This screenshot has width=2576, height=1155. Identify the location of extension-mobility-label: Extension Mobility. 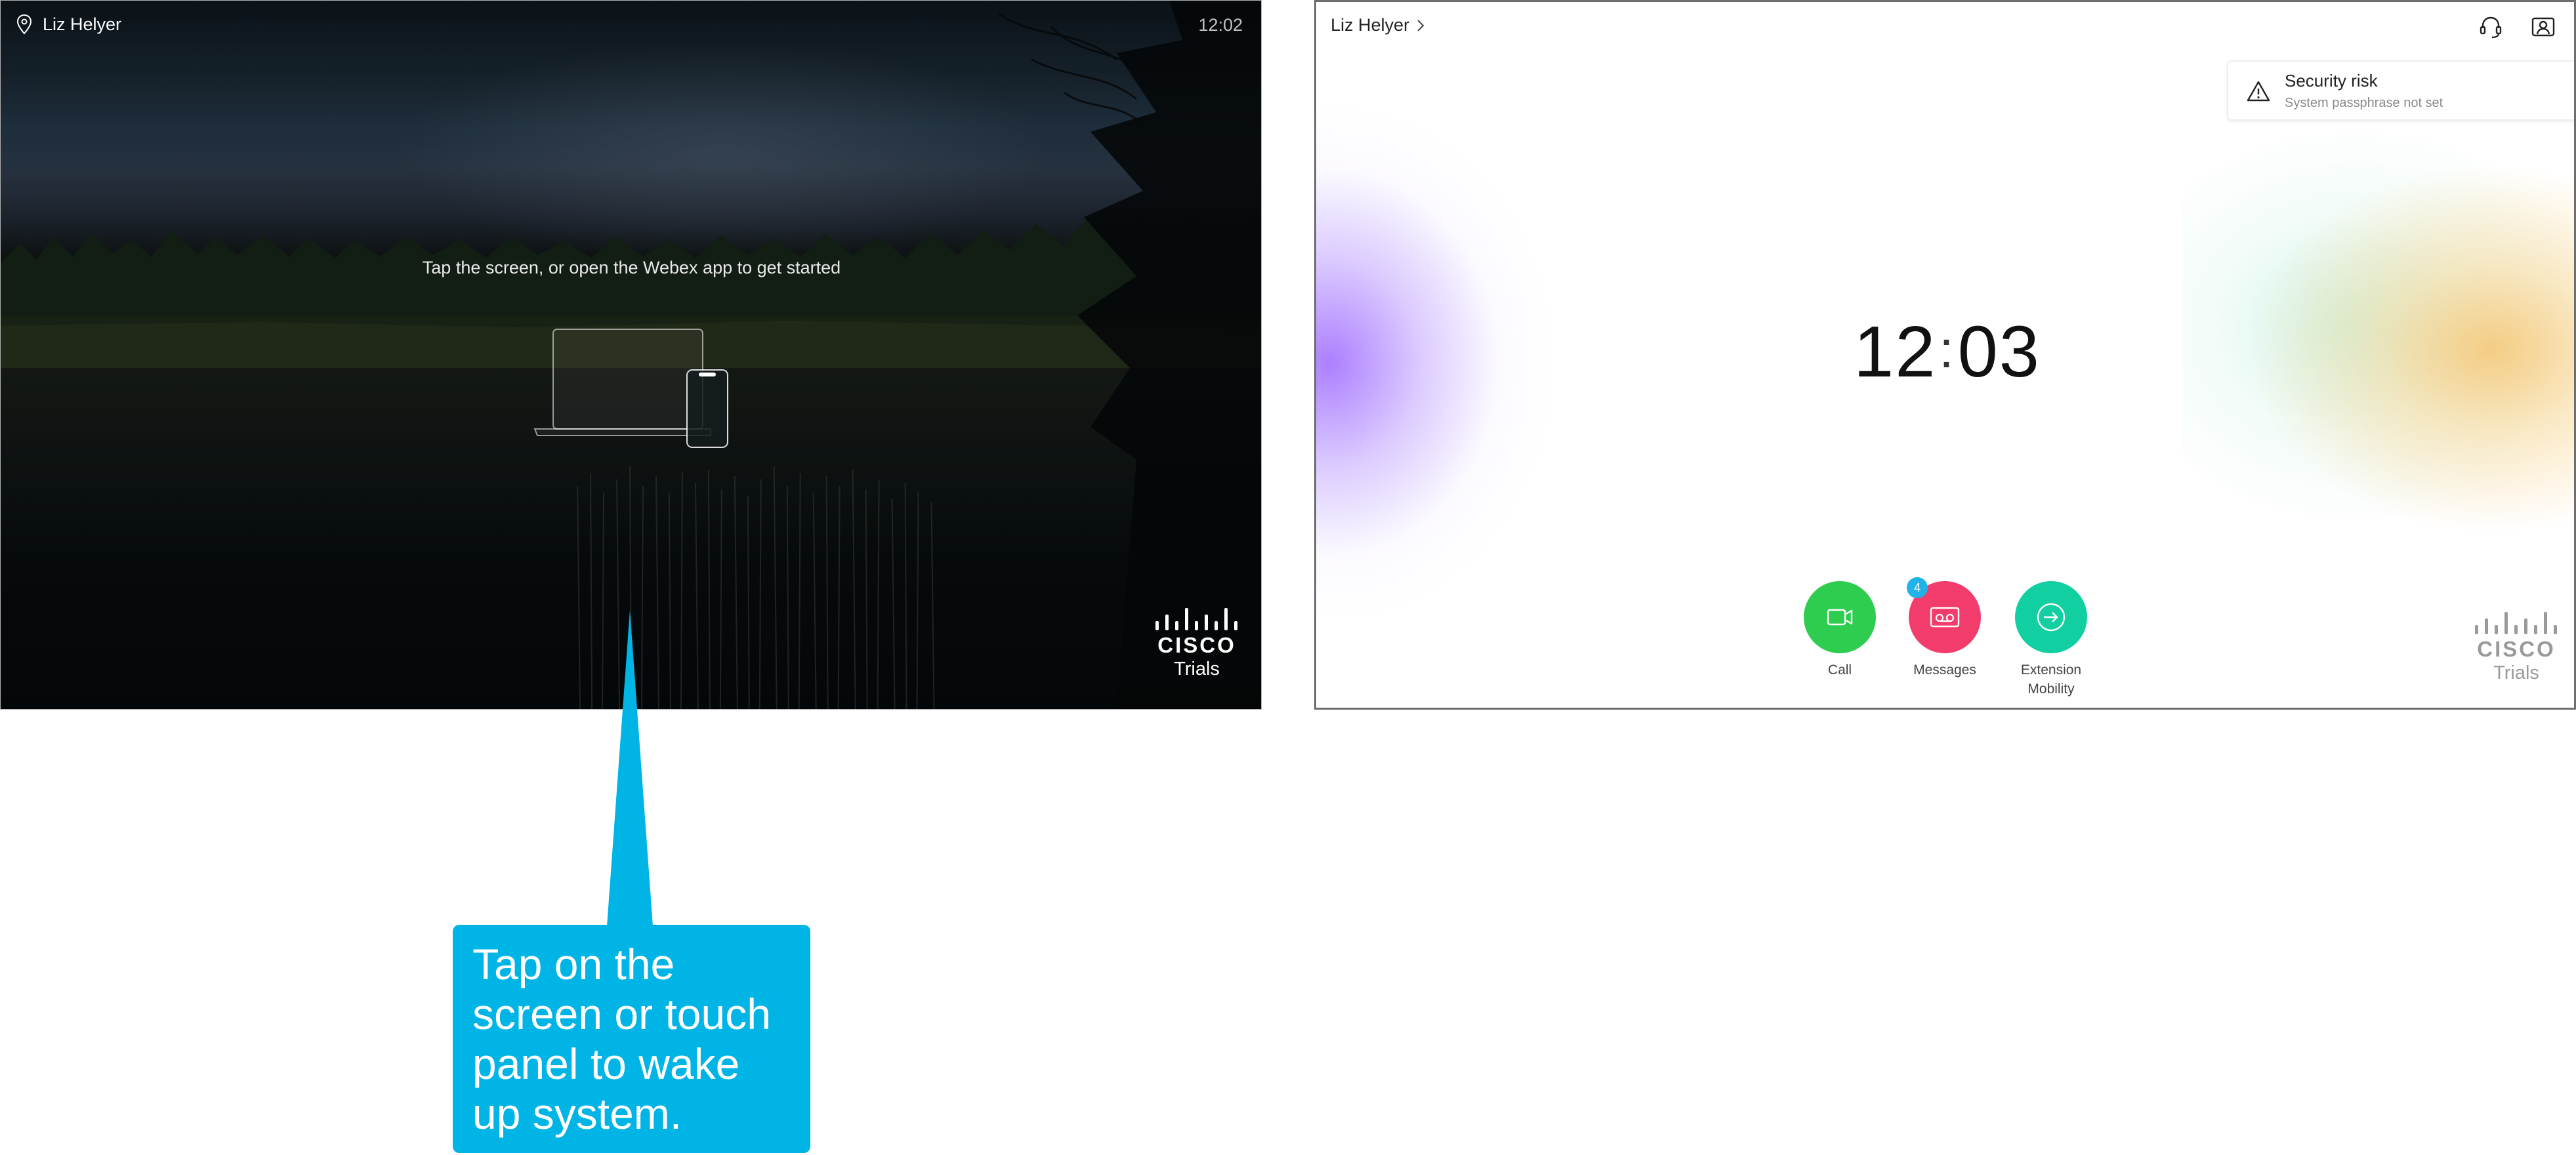
(2051, 679).